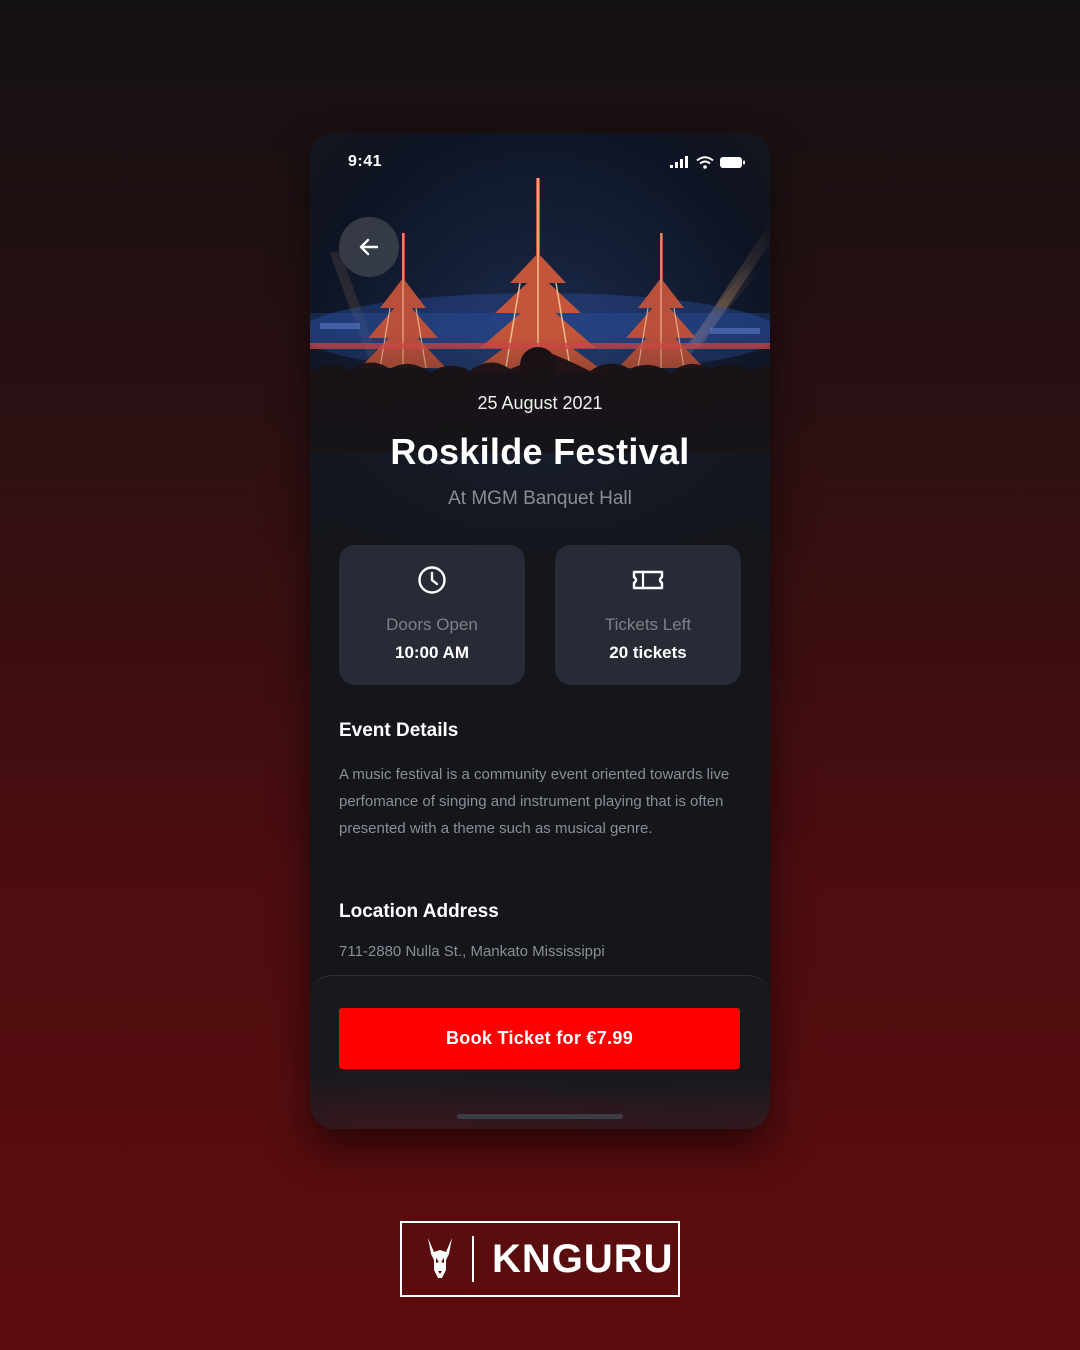  I want to click on event-date: 25 August 2021, so click(540, 403).